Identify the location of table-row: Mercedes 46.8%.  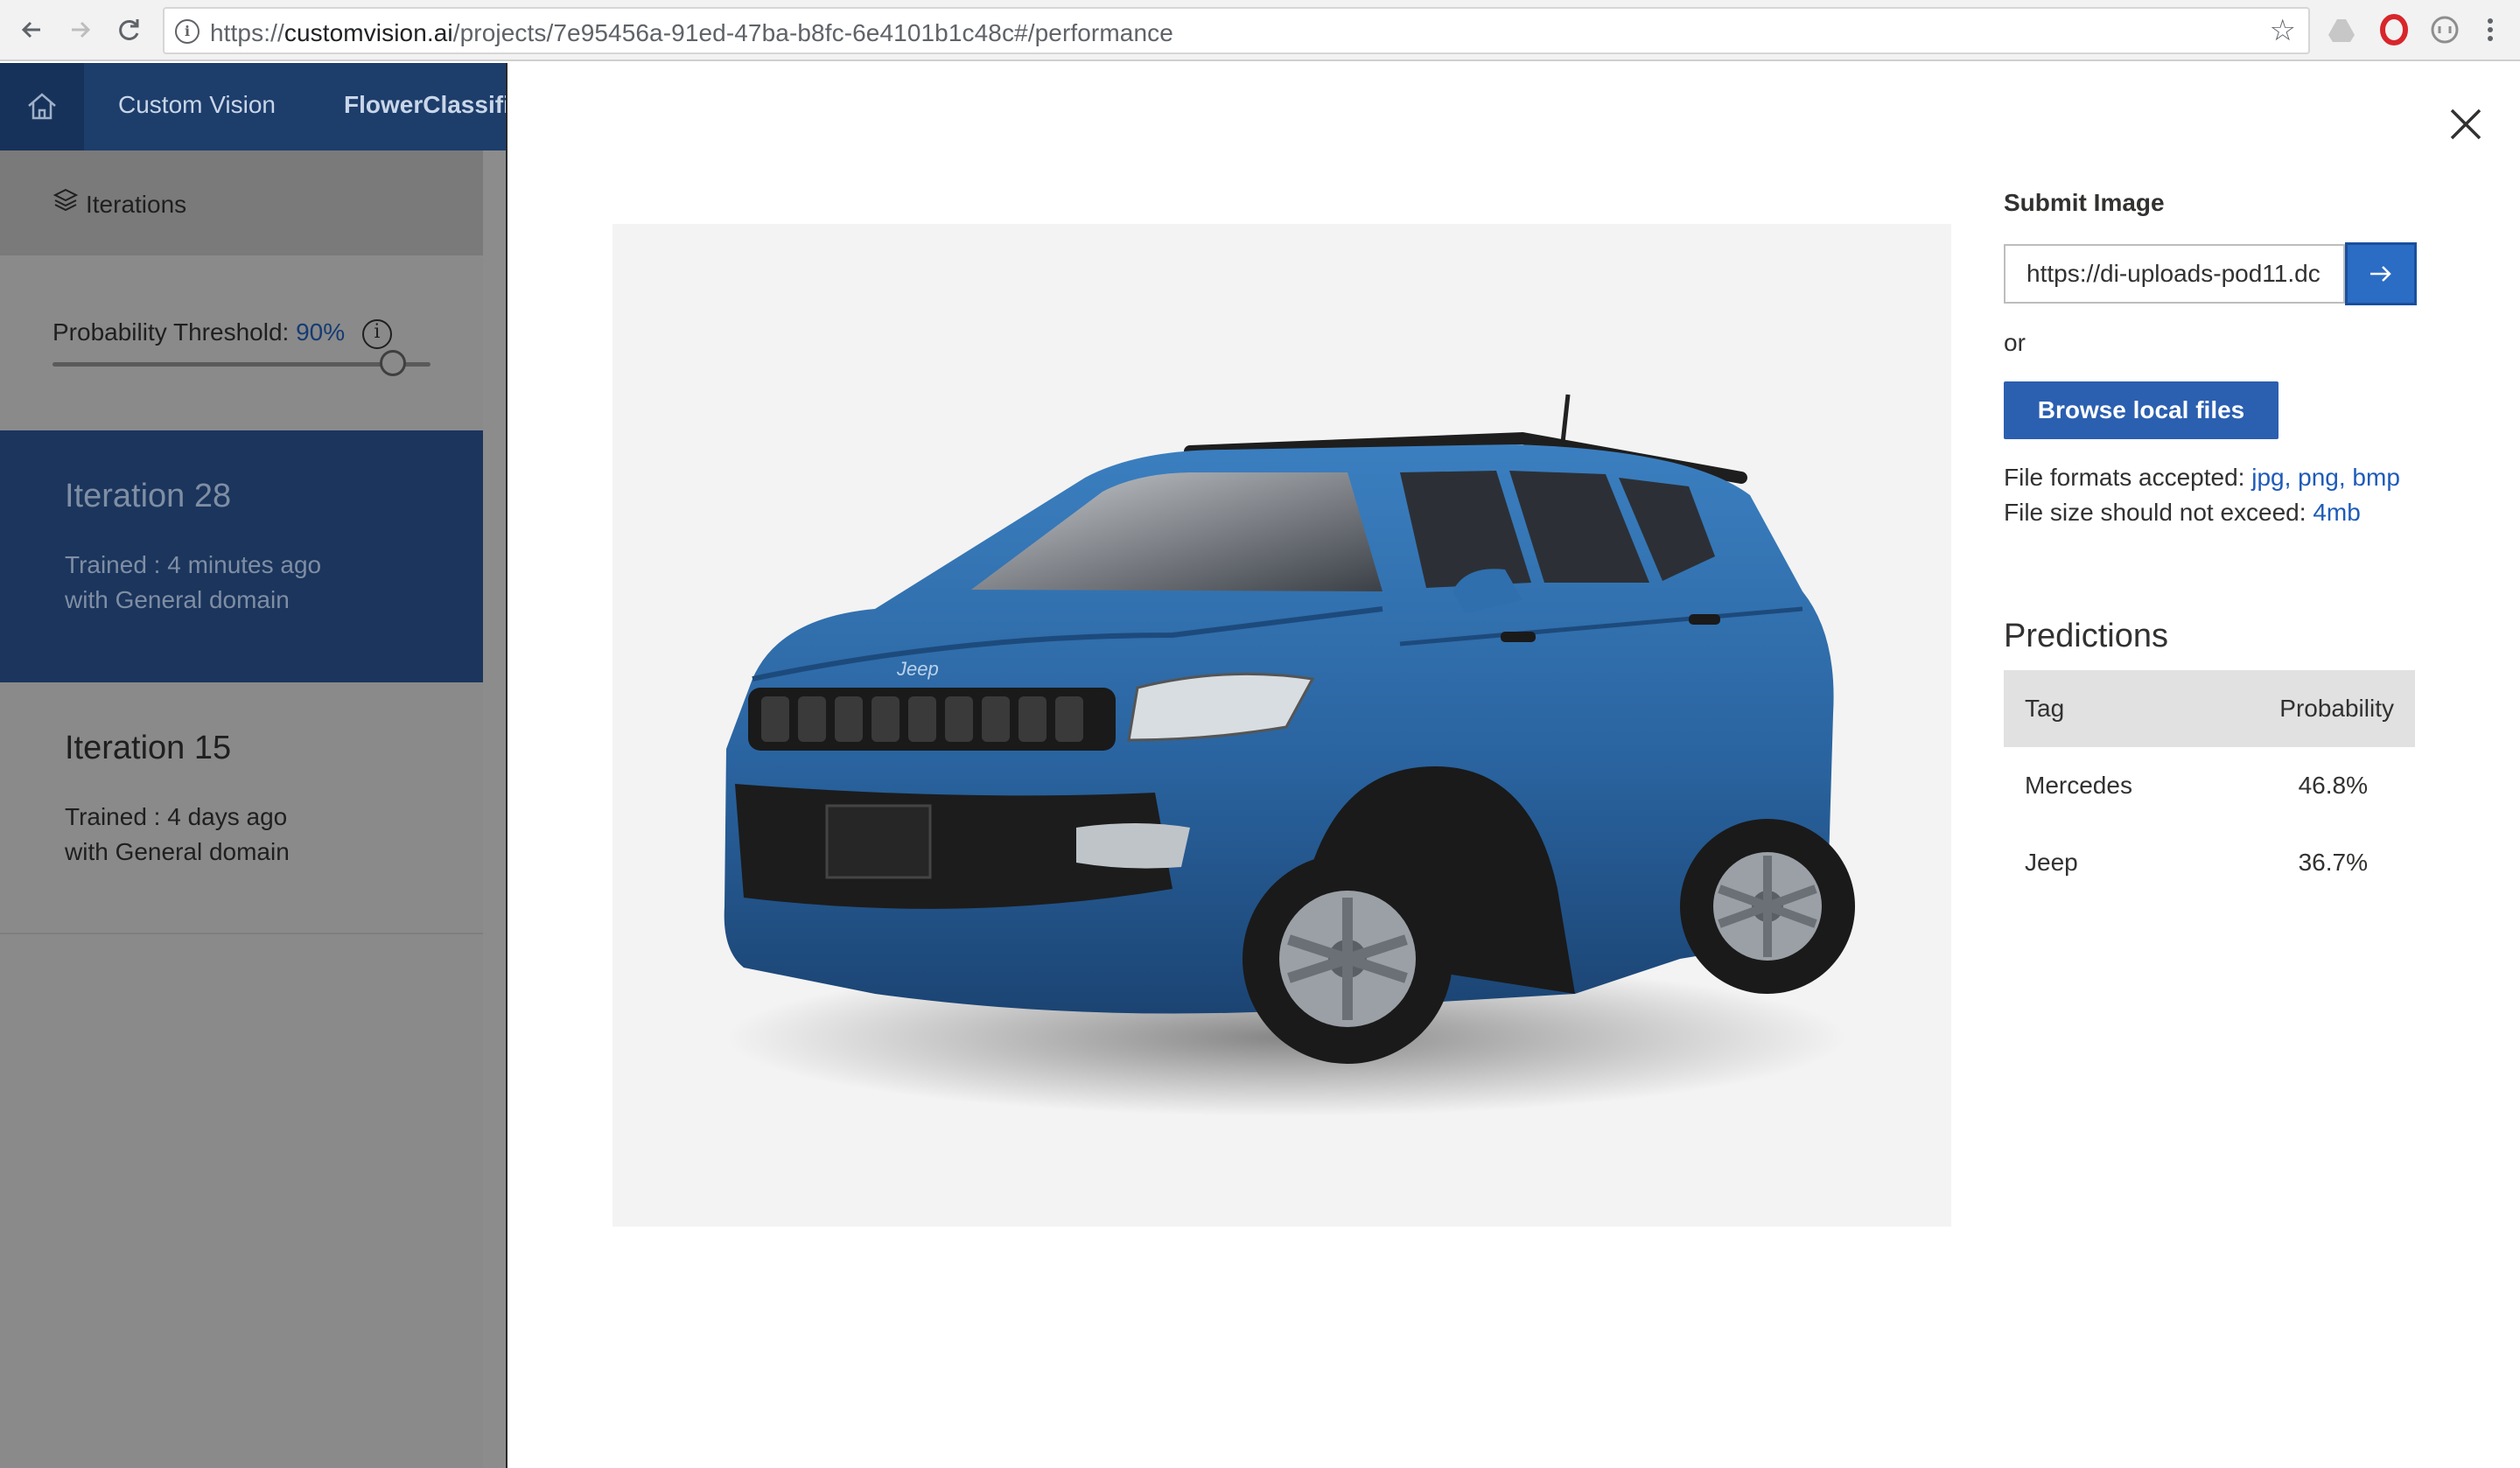
(2209, 785).